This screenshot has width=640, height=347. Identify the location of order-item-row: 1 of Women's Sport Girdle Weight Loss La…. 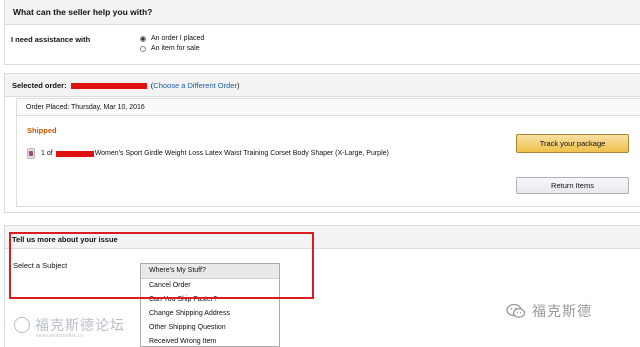
(208, 153).